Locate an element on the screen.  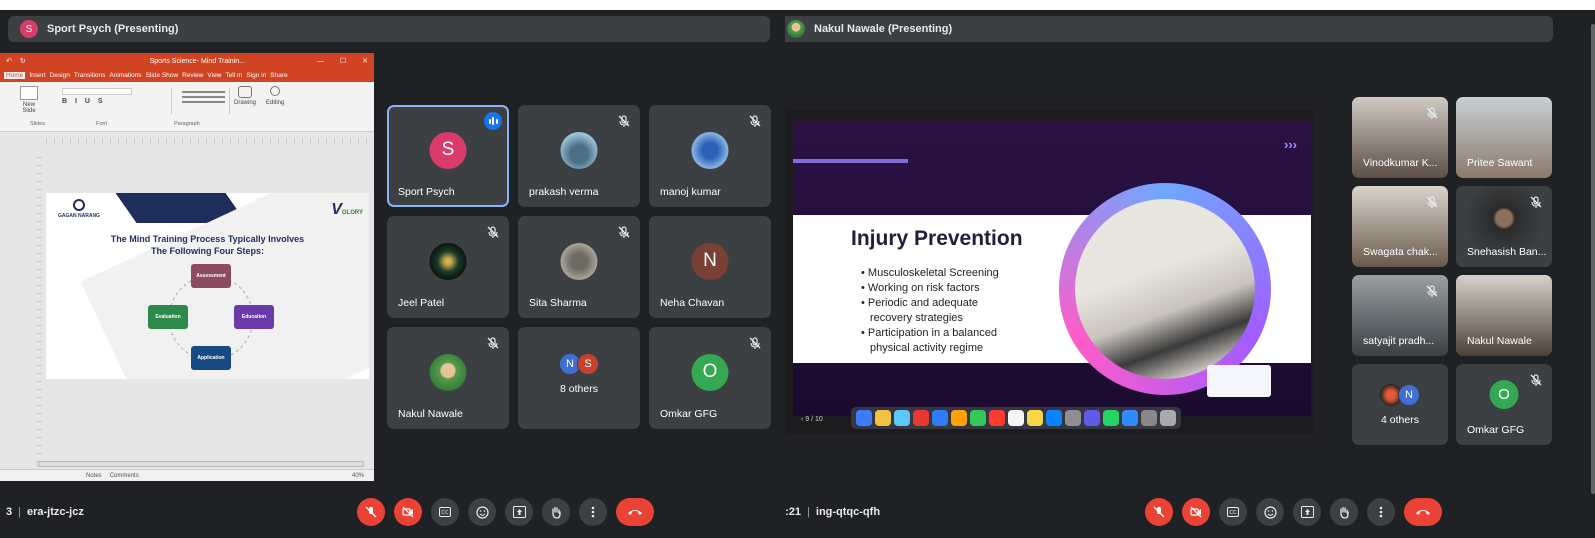
participant-tile: N 4 others is located at coordinates (1400, 404).